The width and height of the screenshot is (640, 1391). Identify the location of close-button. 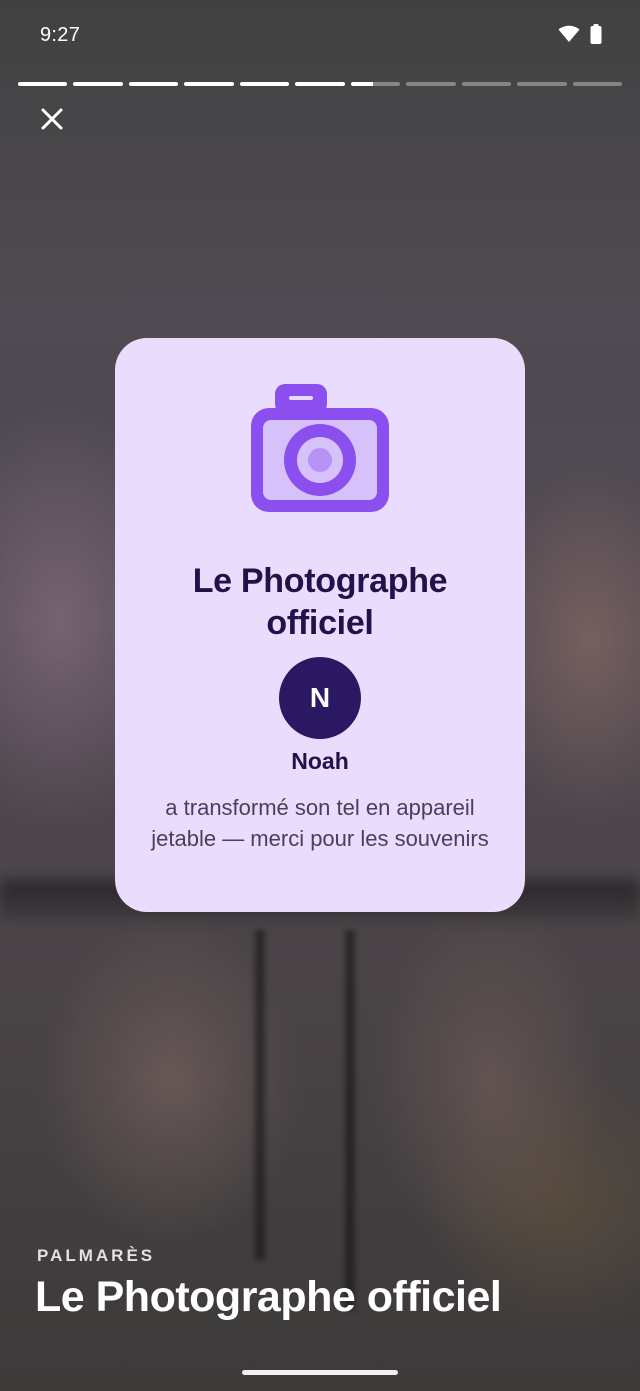
(52, 121).